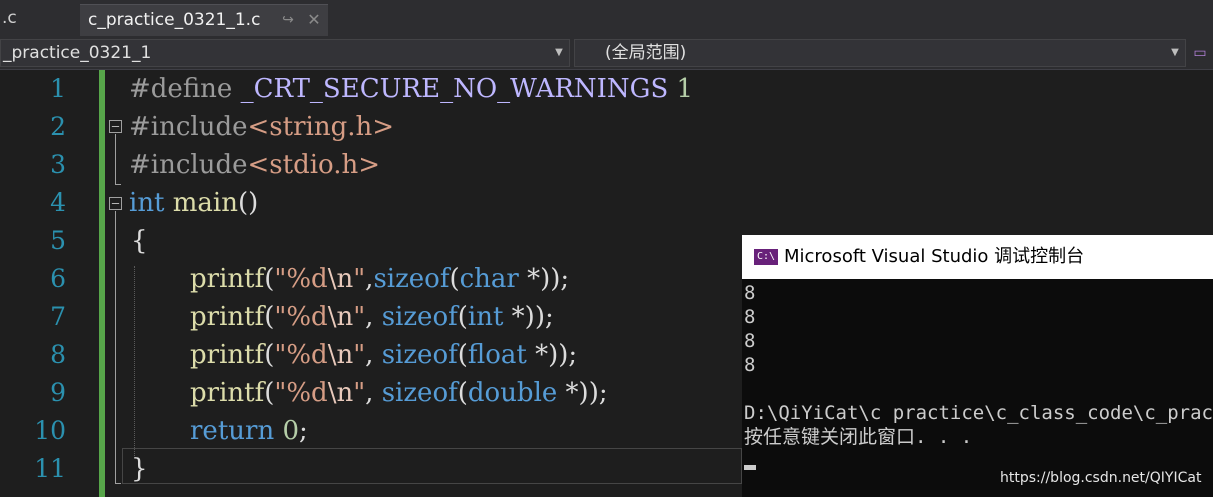  Describe the element at coordinates (646, 53) in the screenshot. I see `scope-label: (全局范围)` at that location.